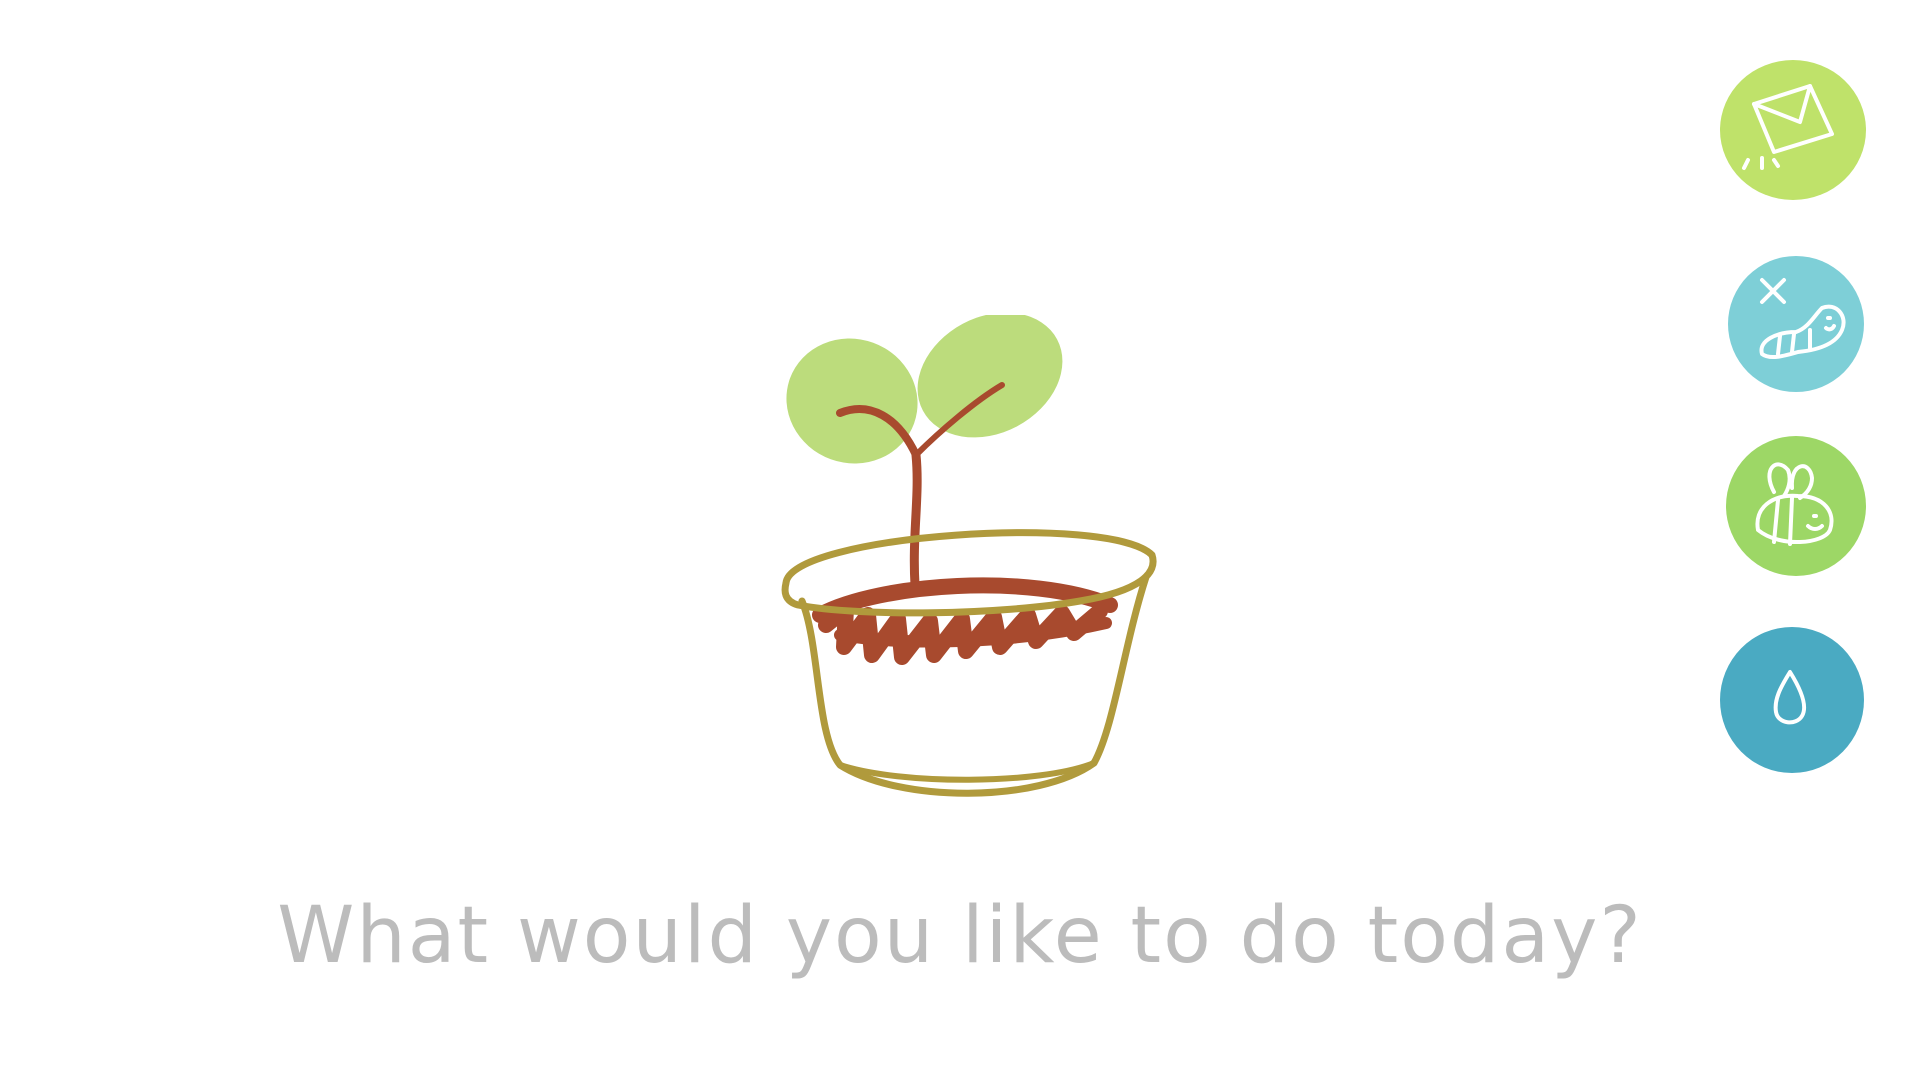 The width and height of the screenshot is (1920, 1080). I want to click on water-button, so click(1793, 700).